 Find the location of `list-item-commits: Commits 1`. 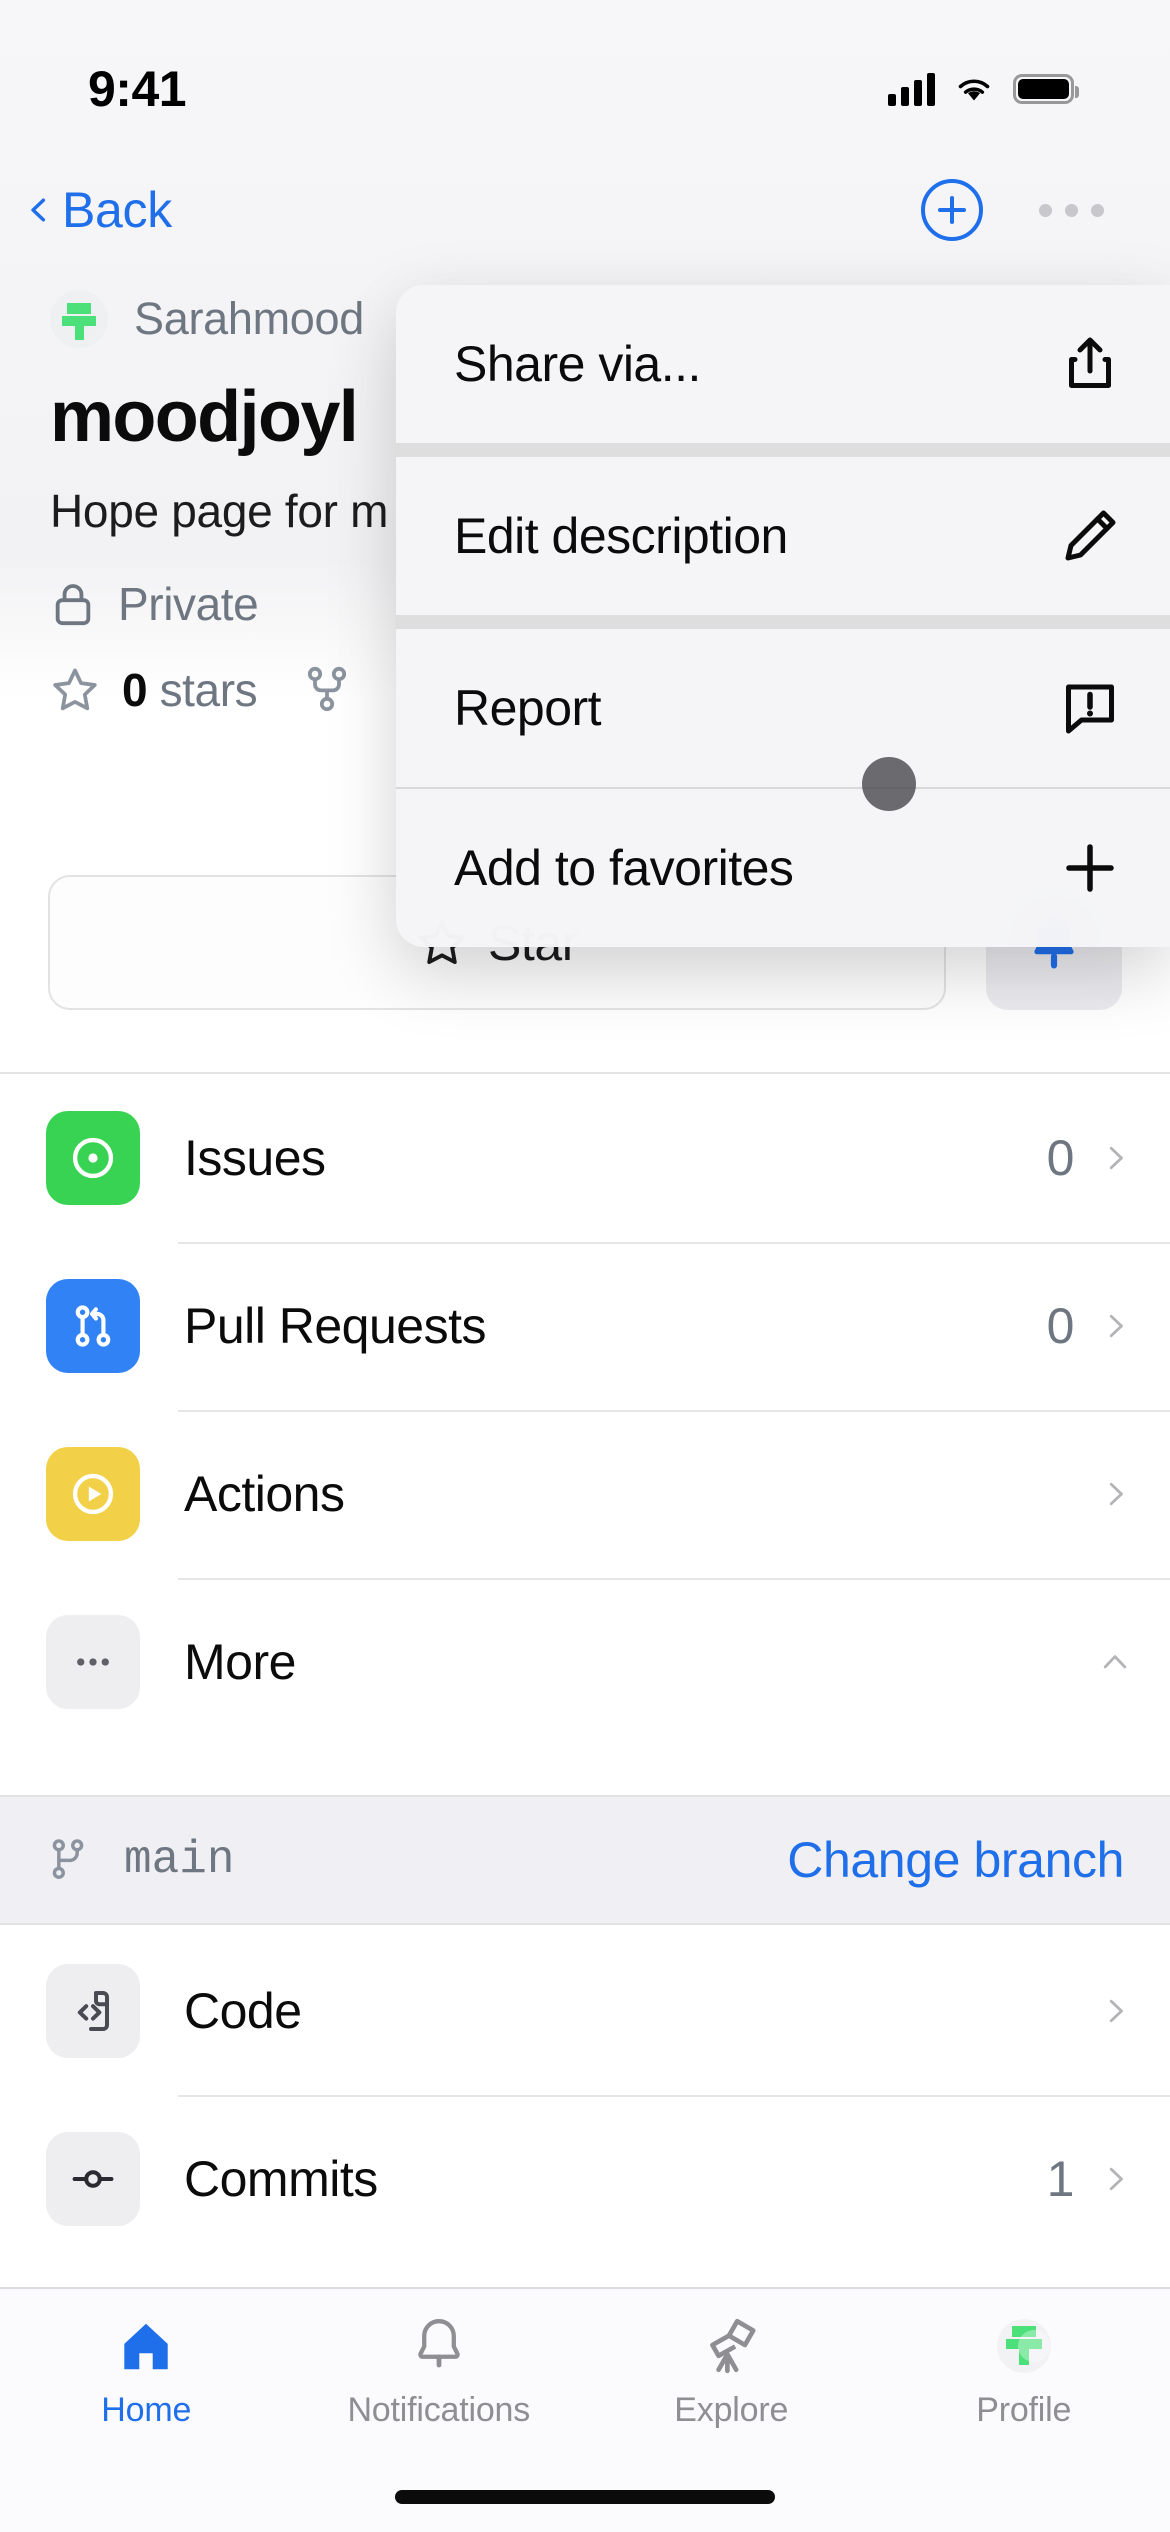

list-item-commits: Commits 1 is located at coordinates (585, 2179).